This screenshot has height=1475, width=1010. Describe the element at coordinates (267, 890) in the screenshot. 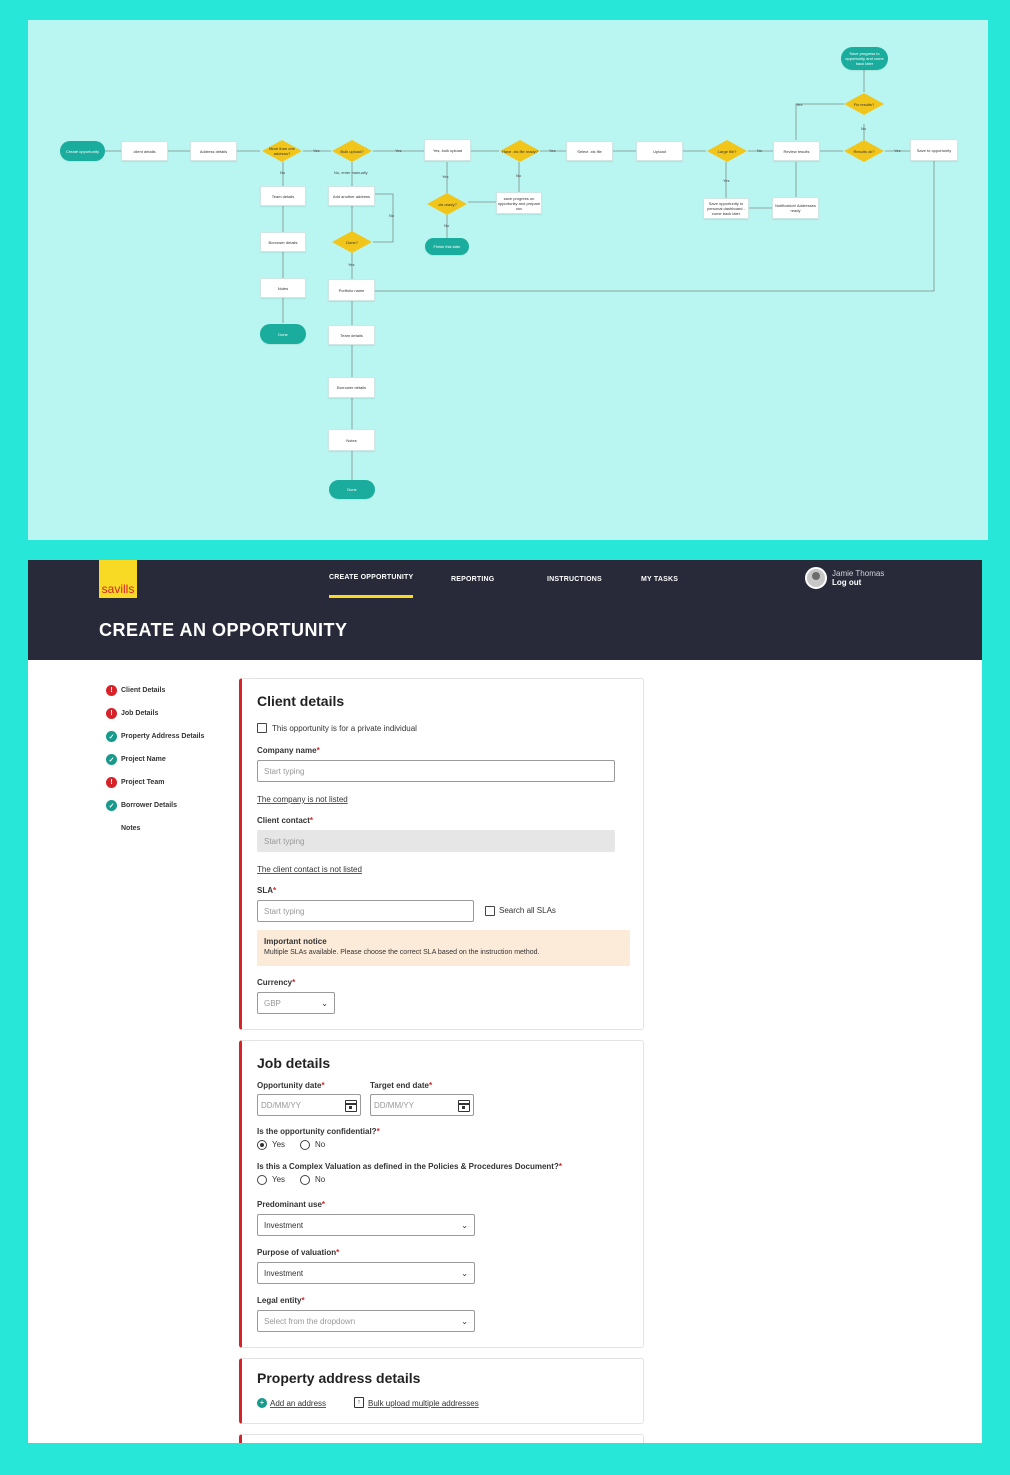

I see `sla-label: SLA*` at that location.